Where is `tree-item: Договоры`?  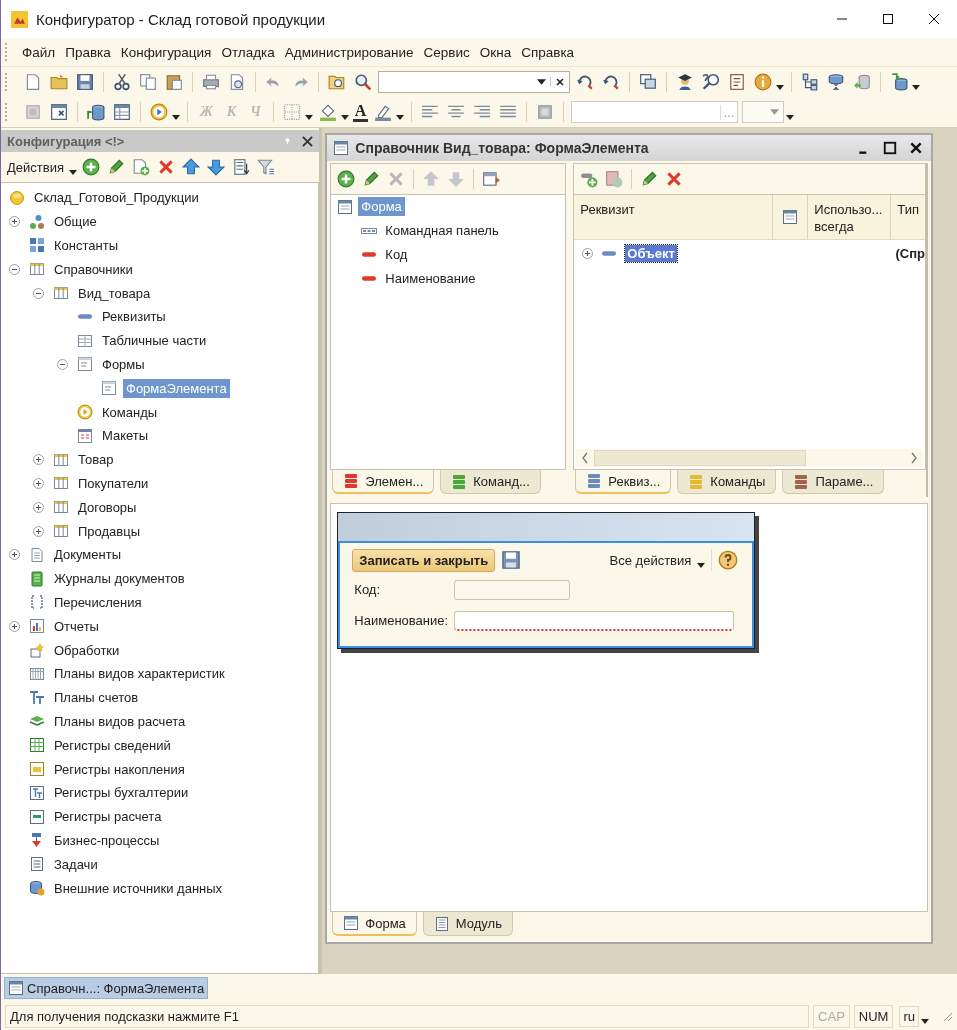
tree-item: Договоры is located at coordinates (107, 507).